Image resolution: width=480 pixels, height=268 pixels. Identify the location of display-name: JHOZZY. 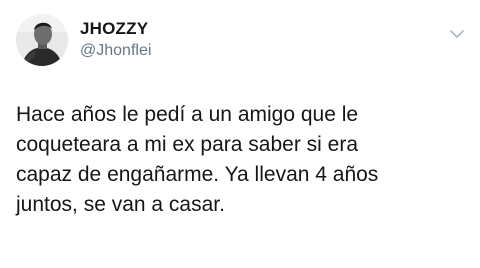
(115, 29).